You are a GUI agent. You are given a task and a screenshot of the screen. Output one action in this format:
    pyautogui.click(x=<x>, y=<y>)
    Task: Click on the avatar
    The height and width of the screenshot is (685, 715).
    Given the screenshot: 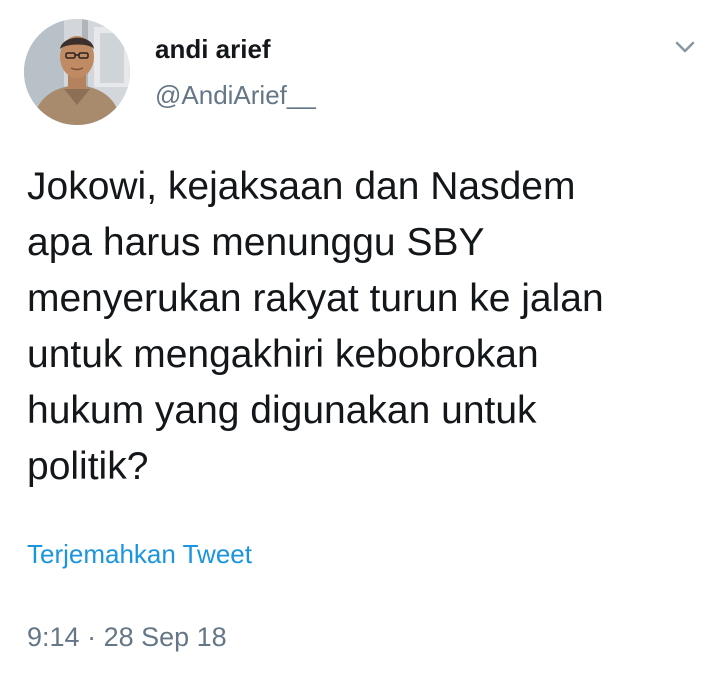 What is the action you would take?
    pyautogui.click(x=77, y=72)
    